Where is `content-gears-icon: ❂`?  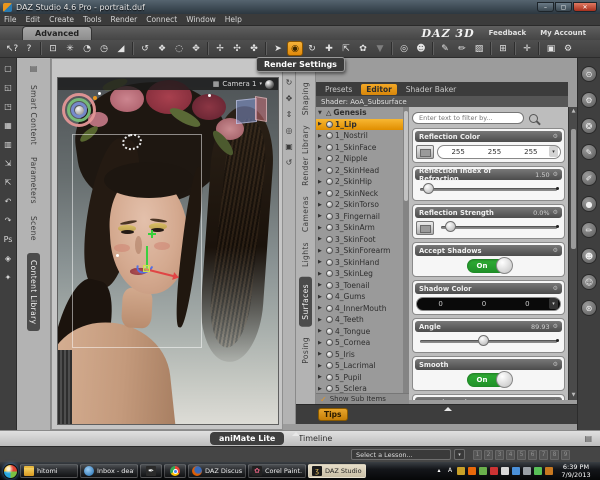 content-gears-icon: ❂ is located at coordinates (589, 126).